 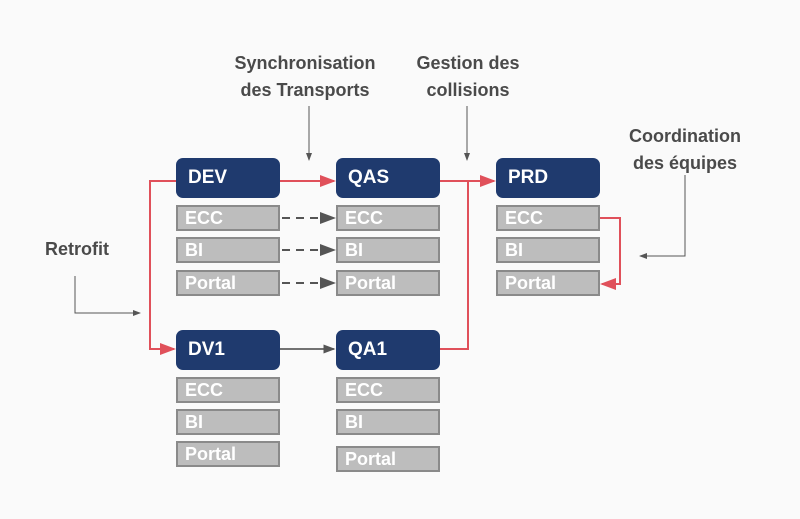 What do you see at coordinates (548, 283) in the screenshot?
I see `prd-portal: Portal` at bounding box center [548, 283].